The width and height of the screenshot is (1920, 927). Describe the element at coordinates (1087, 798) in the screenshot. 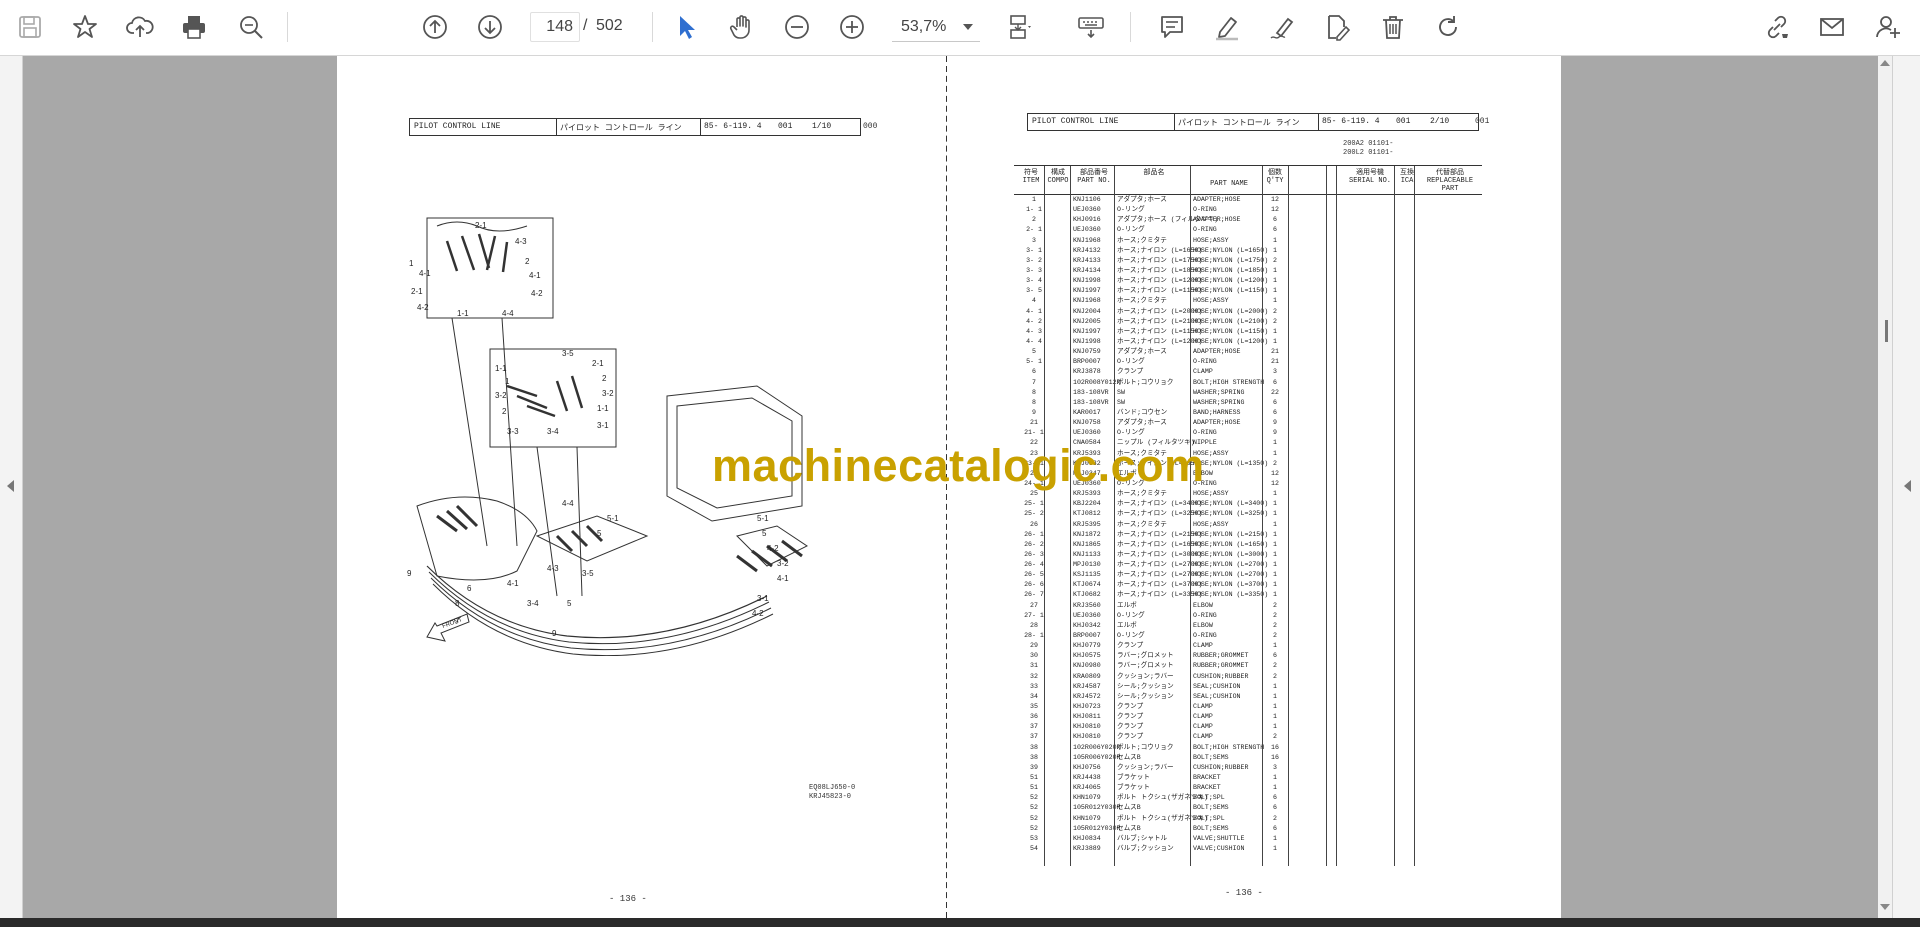

I see `part-no-cell: KHN1079` at that location.